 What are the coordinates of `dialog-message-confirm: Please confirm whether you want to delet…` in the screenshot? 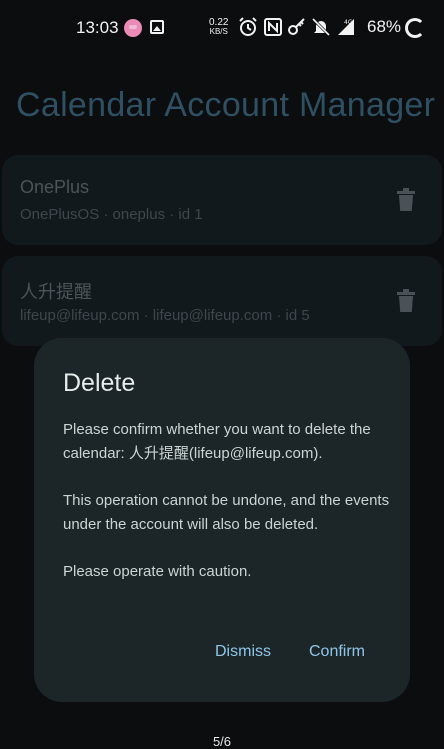 It's located at (217, 441).